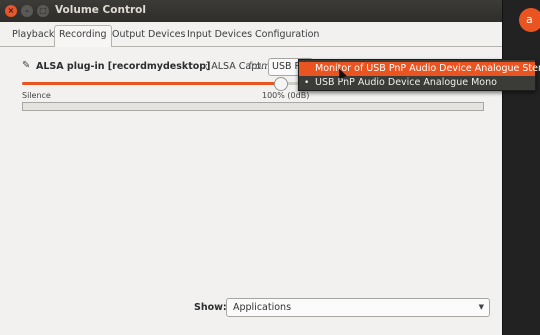  I want to click on maximize-window-button: □, so click(43, 11).